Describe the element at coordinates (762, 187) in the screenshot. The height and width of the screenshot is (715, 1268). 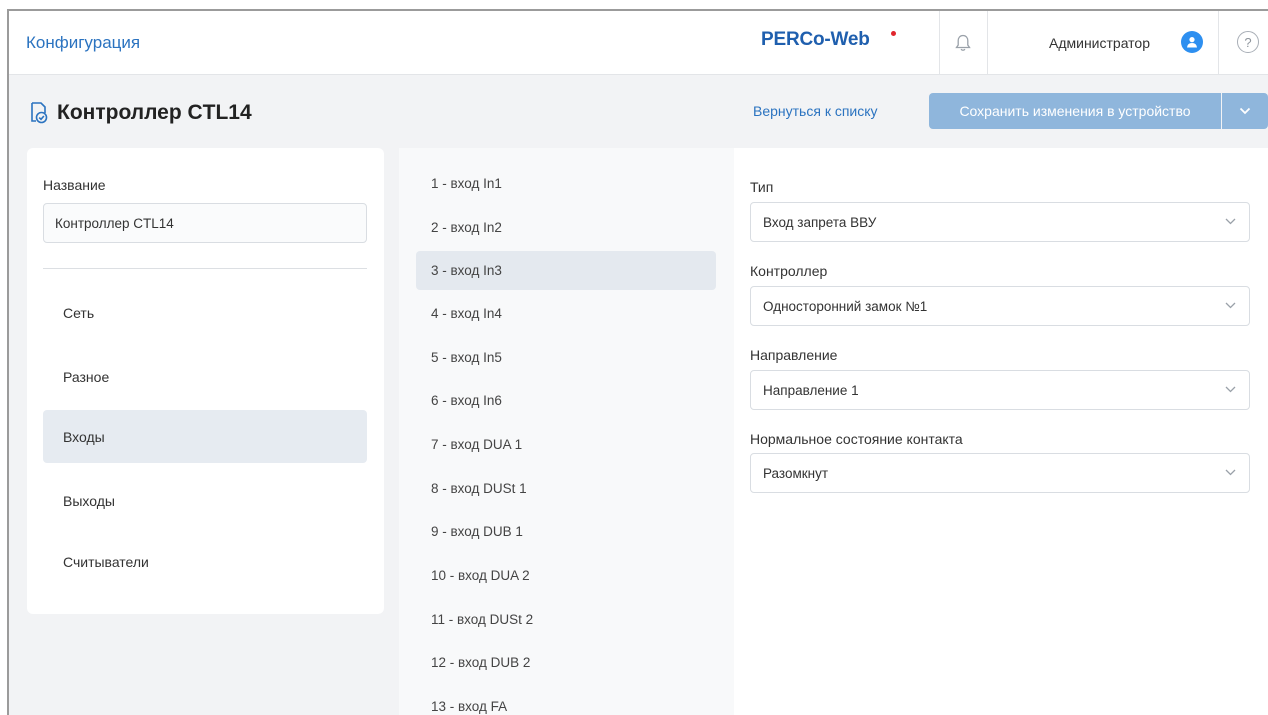
I see `type-label: Тип` at that location.